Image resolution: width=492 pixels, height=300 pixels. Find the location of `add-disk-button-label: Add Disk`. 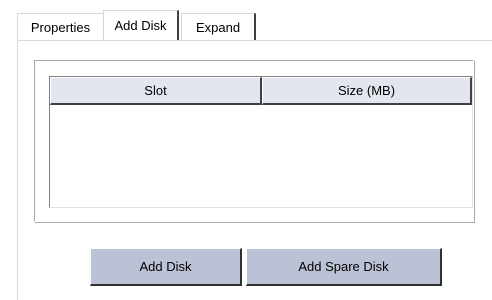

add-disk-button-label: Add Disk is located at coordinates (165, 266).